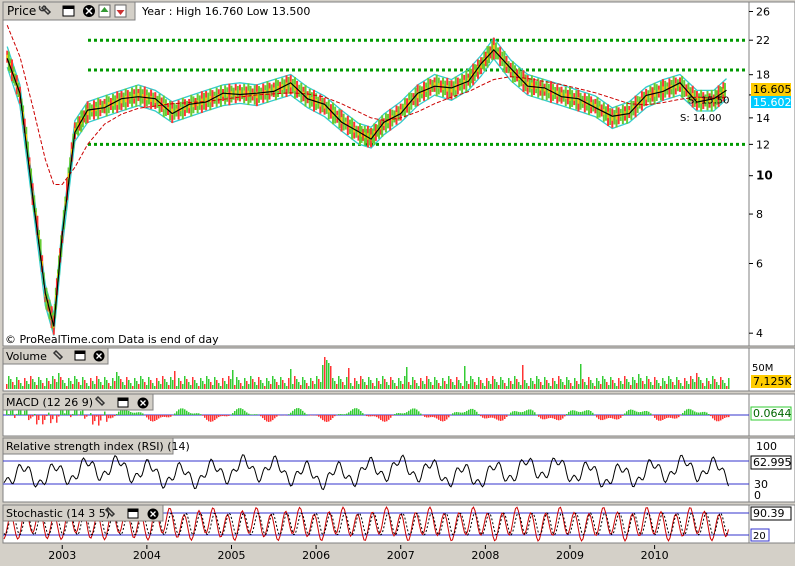 Image resolution: width=795 pixels, height=566 pixels. Describe the element at coordinates (772, 462) in the screenshot. I see `rsi-last-value: 62.995` at that location.